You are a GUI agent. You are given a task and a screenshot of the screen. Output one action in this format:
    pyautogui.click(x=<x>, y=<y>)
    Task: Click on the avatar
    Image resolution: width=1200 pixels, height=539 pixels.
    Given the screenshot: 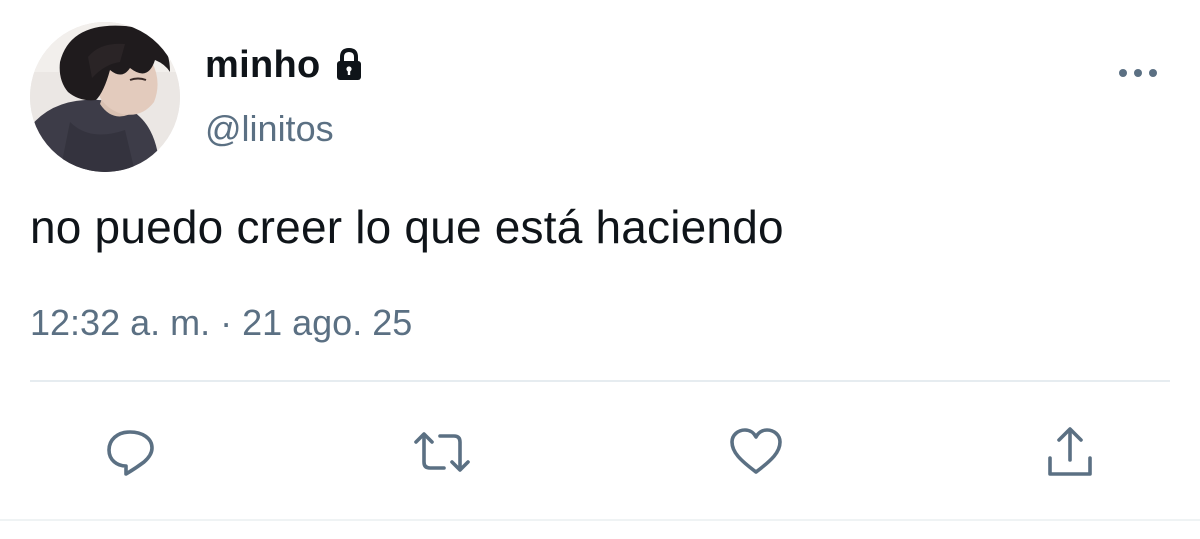 What is the action you would take?
    pyautogui.click(x=105, y=97)
    